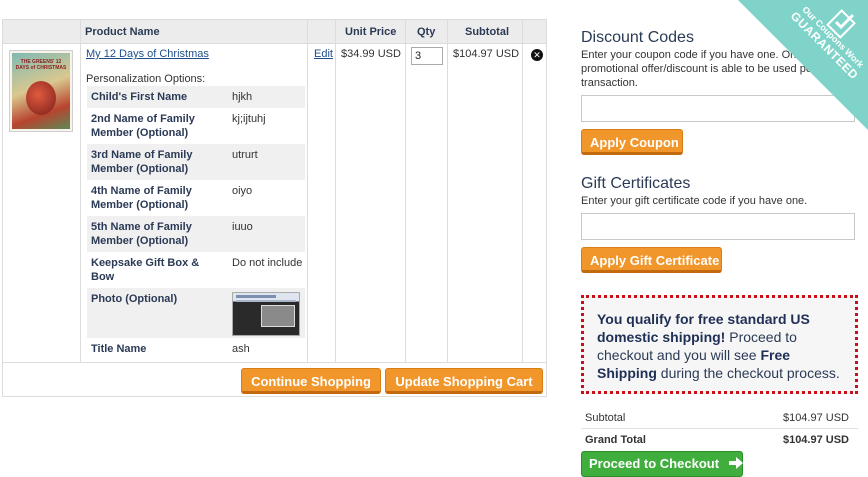 Image resolution: width=868 pixels, height=477 pixels. Describe the element at coordinates (242, 227) in the screenshot. I see `option-value: iuuo` at that location.